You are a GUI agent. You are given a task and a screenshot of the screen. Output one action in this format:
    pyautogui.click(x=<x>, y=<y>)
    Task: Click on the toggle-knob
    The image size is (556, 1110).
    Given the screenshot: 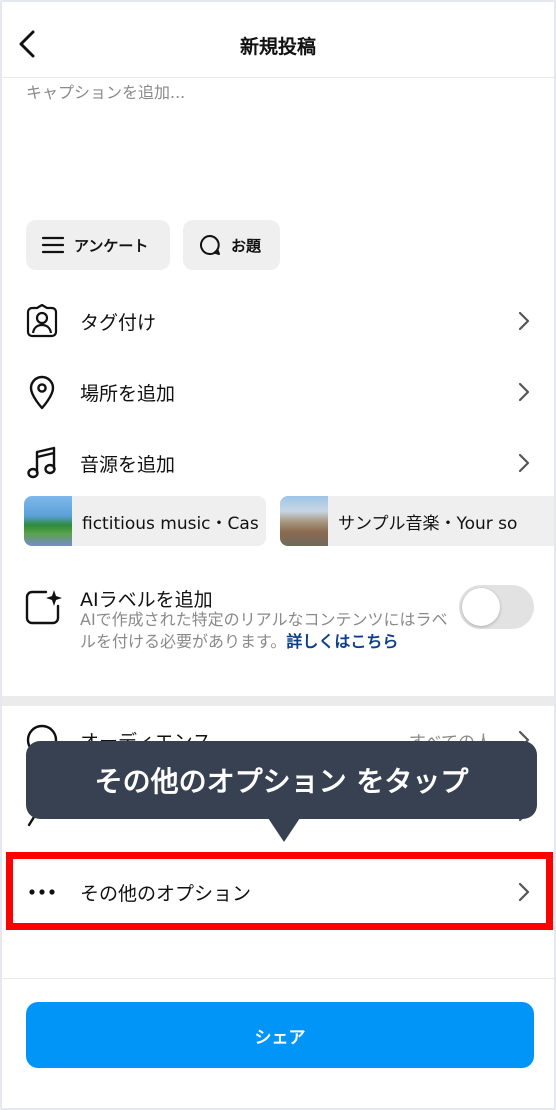 What is the action you would take?
    pyautogui.click(x=481, y=607)
    